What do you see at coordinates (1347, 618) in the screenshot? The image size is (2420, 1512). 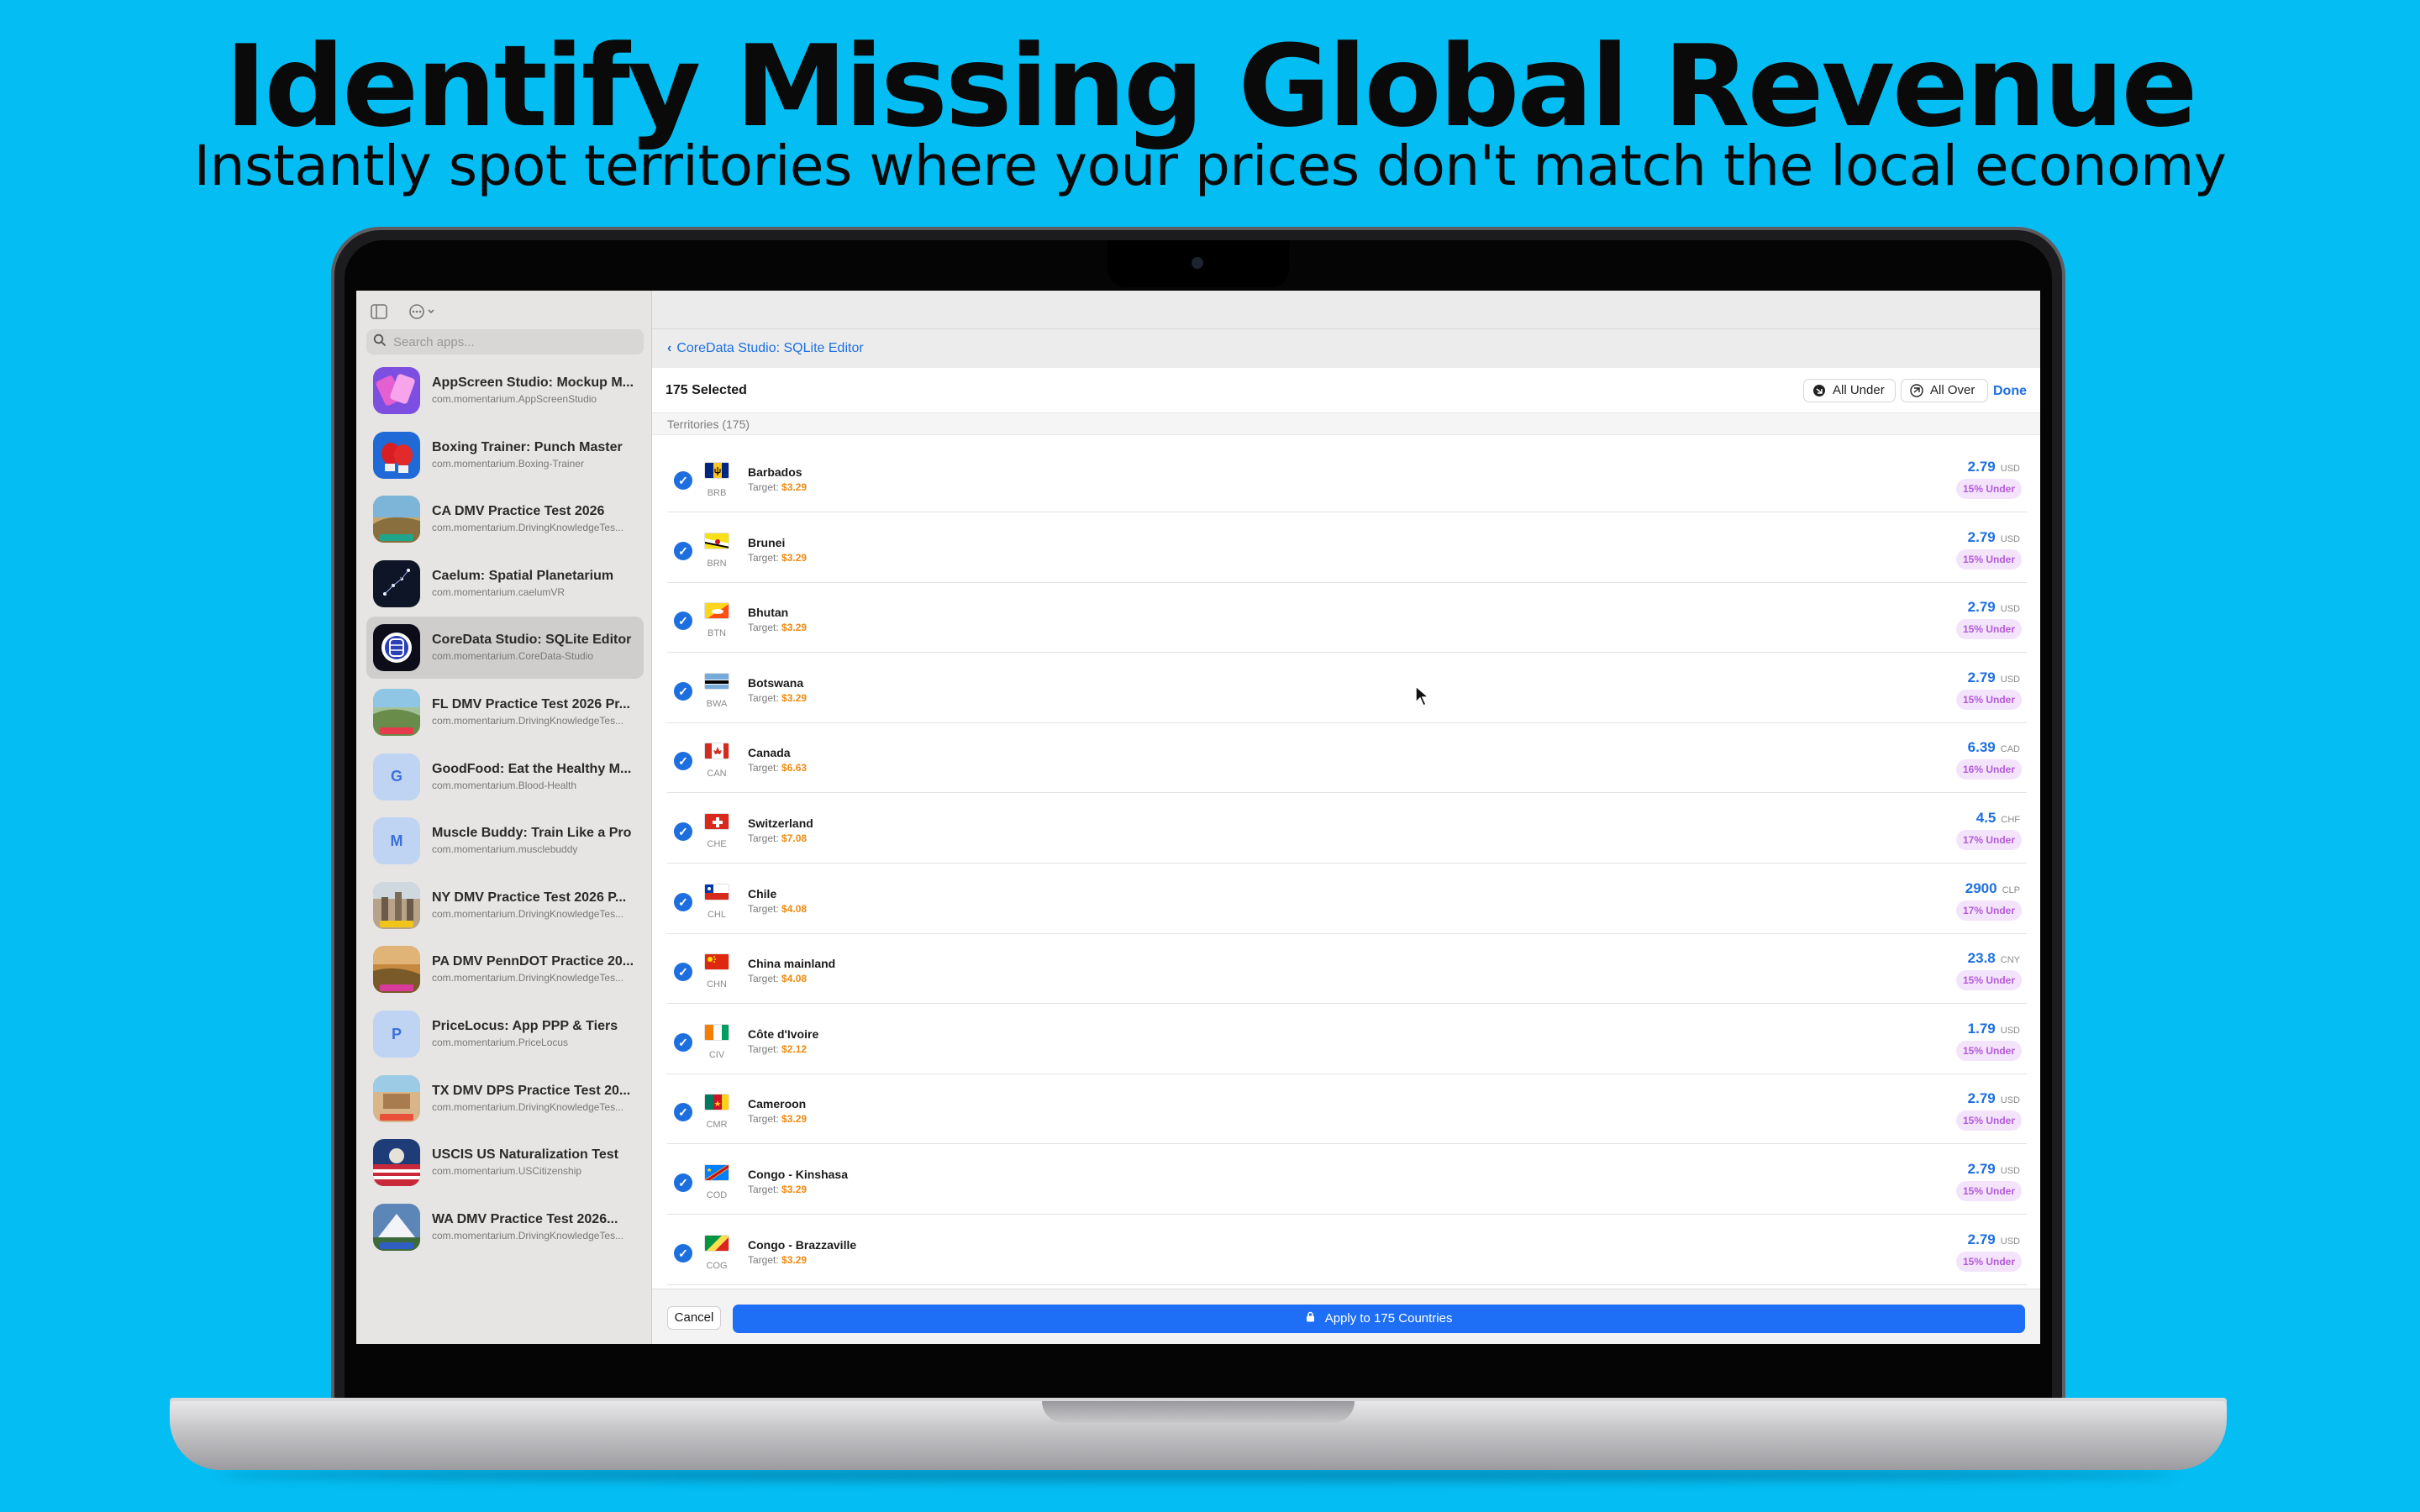 I see `territory-row: ✓ BTN Bhutan Target: $3.29 2.79 USD 15% Under` at bounding box center [1347, 618].